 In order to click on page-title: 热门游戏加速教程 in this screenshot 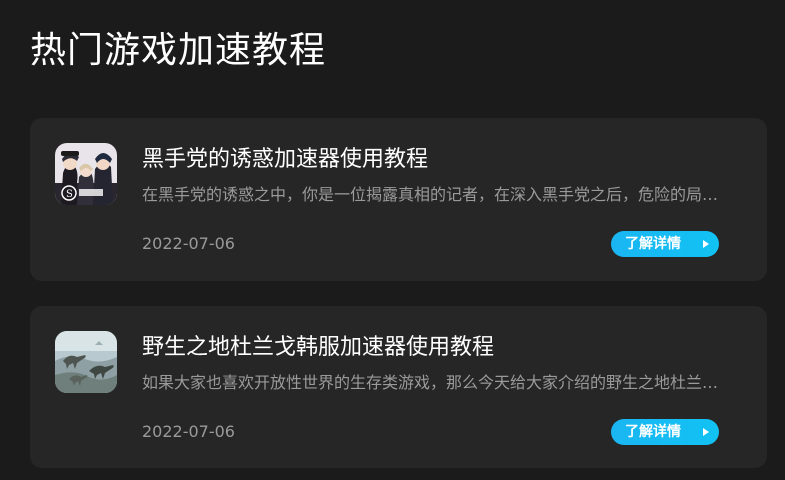, I will do `click(178, 50)`.